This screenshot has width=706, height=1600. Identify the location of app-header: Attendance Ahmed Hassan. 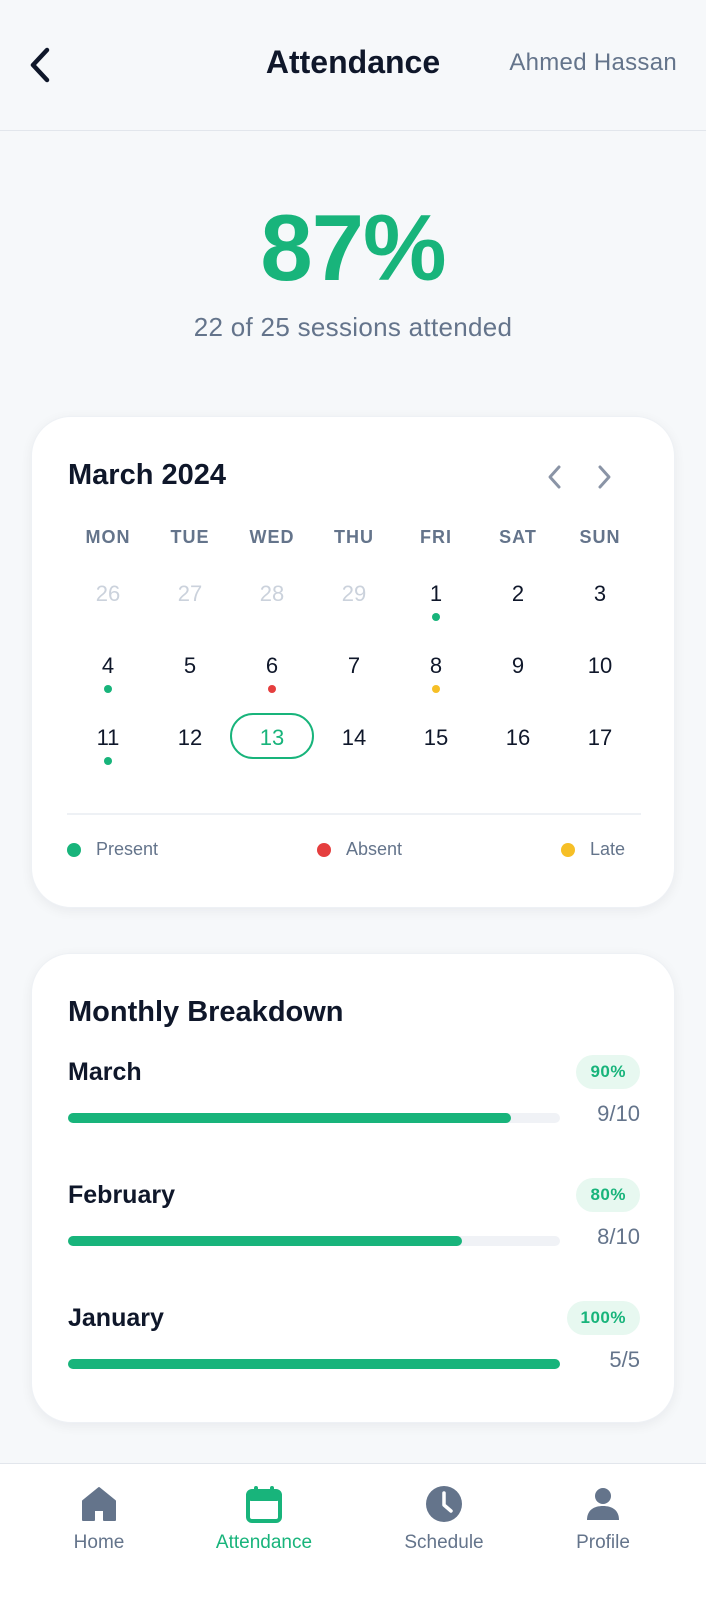
(353, 65).